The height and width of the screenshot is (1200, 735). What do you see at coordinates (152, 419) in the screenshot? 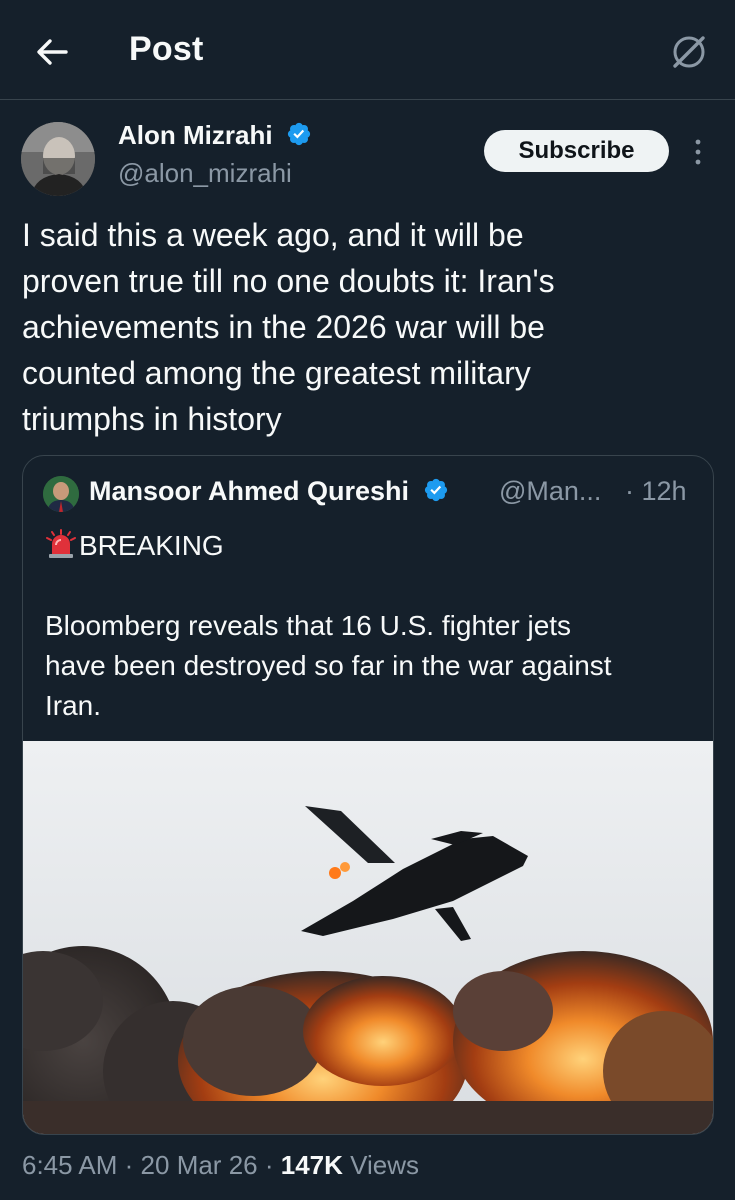
I see `post-text-line: triumphs in history` at bounding box center [152, 419].